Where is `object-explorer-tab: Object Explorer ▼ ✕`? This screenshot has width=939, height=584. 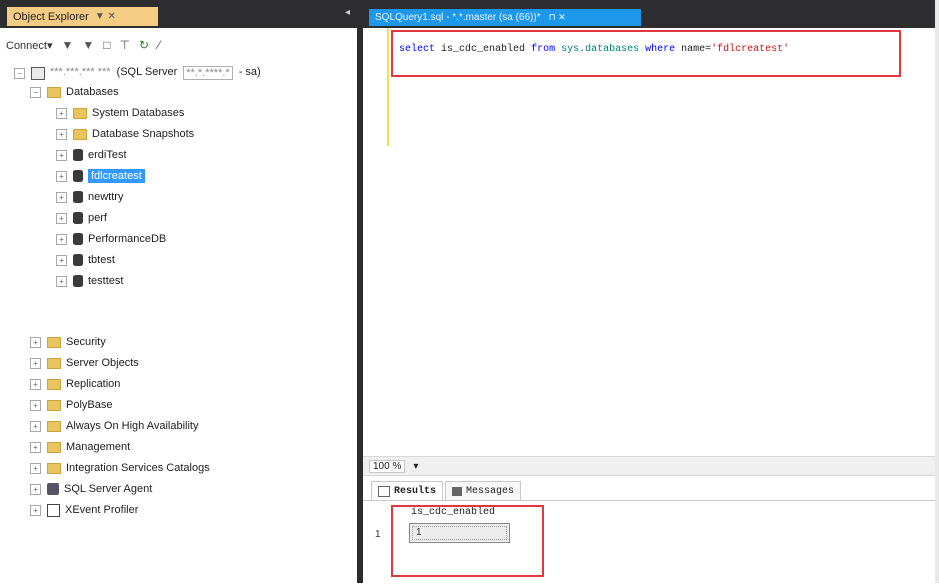 object-explorer-tab: Object Explorer ▼ ✕ is located at coordinates (82, 16).